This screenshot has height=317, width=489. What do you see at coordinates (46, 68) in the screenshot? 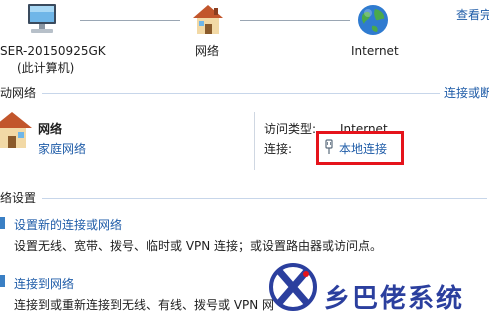
I see `computer-note: (此计算机)` at bounding box center [46, 68].